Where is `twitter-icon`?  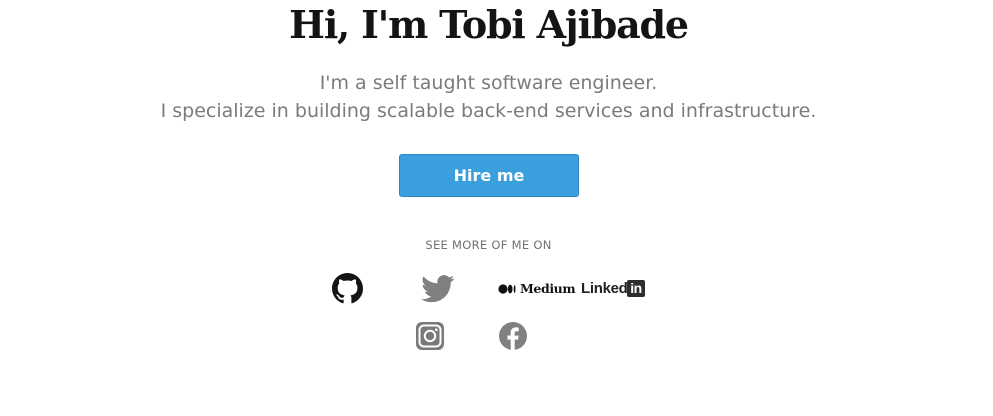
twitter-icon is located at coordinates (438, 289).